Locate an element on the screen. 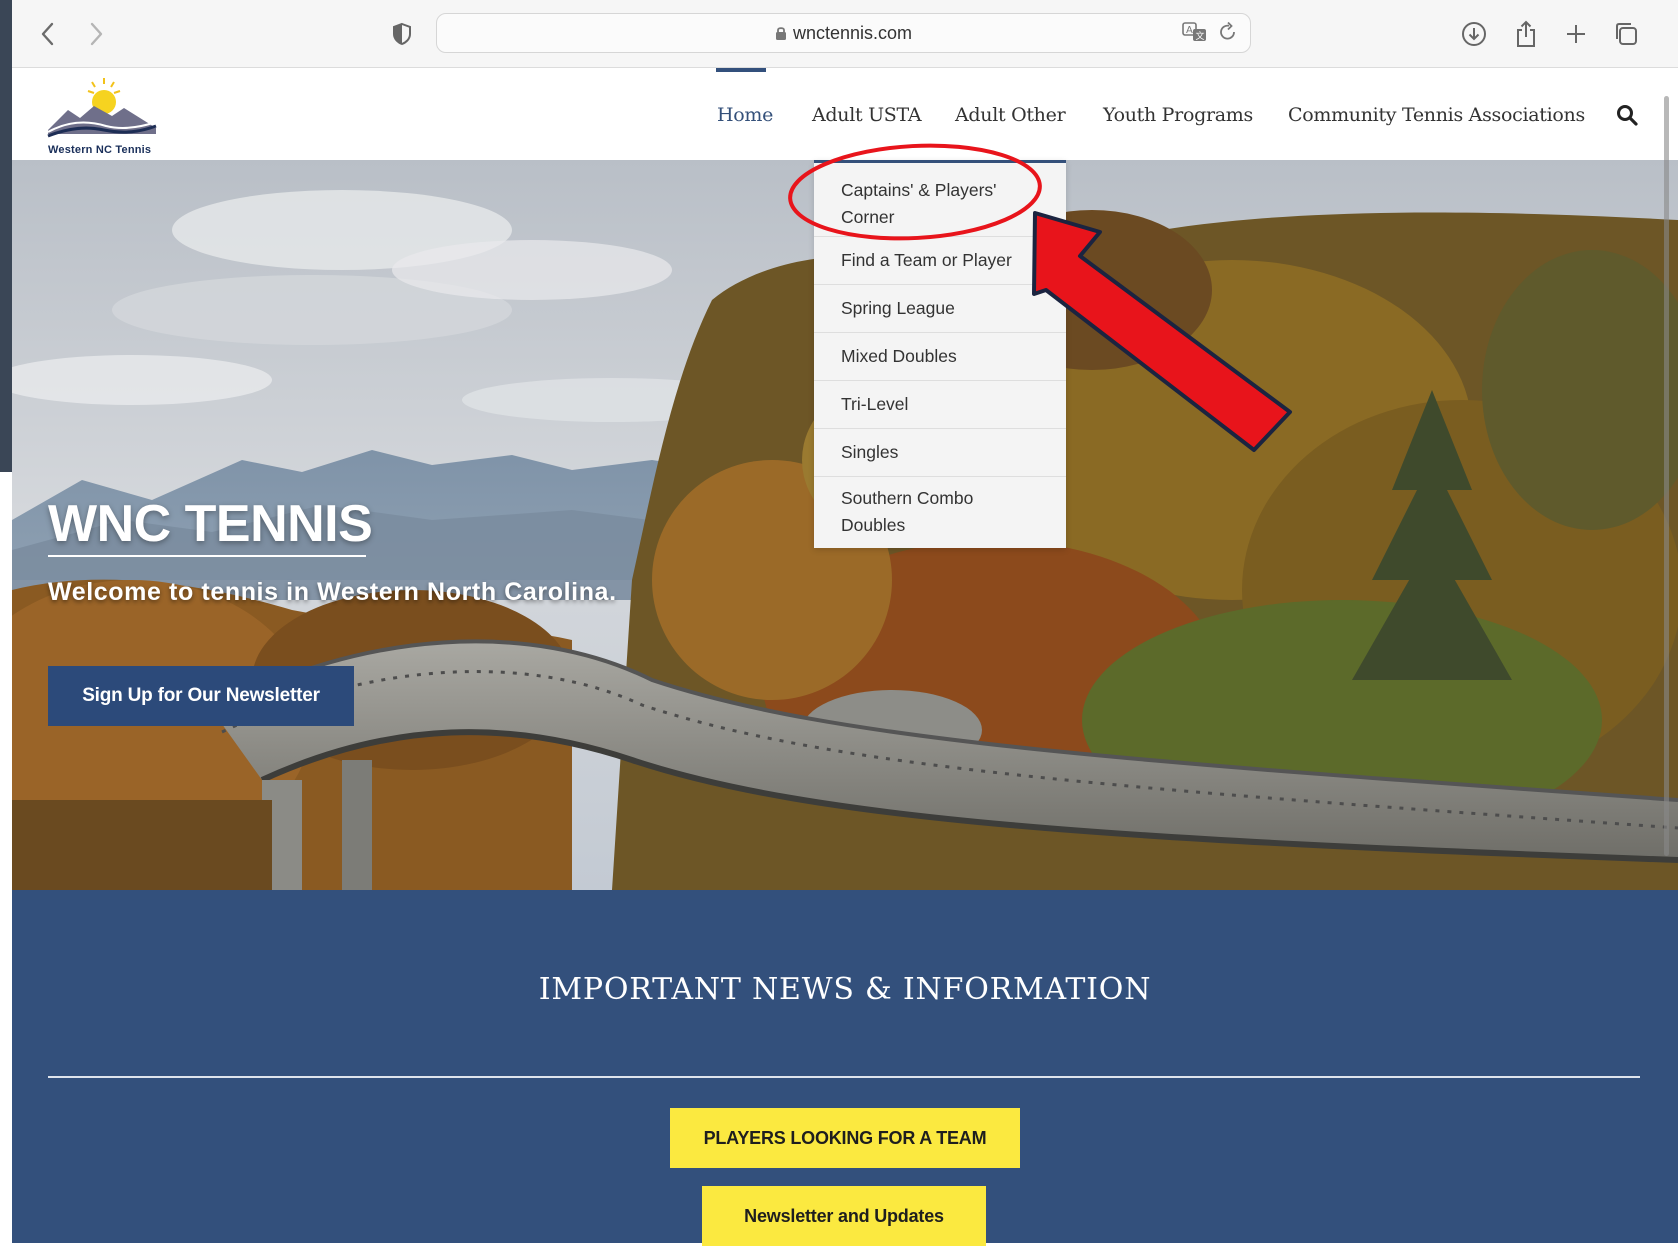 The width and height of the screenshot is (1678, 1246). svg-text: 文 is located at coordinates (1200, 36).